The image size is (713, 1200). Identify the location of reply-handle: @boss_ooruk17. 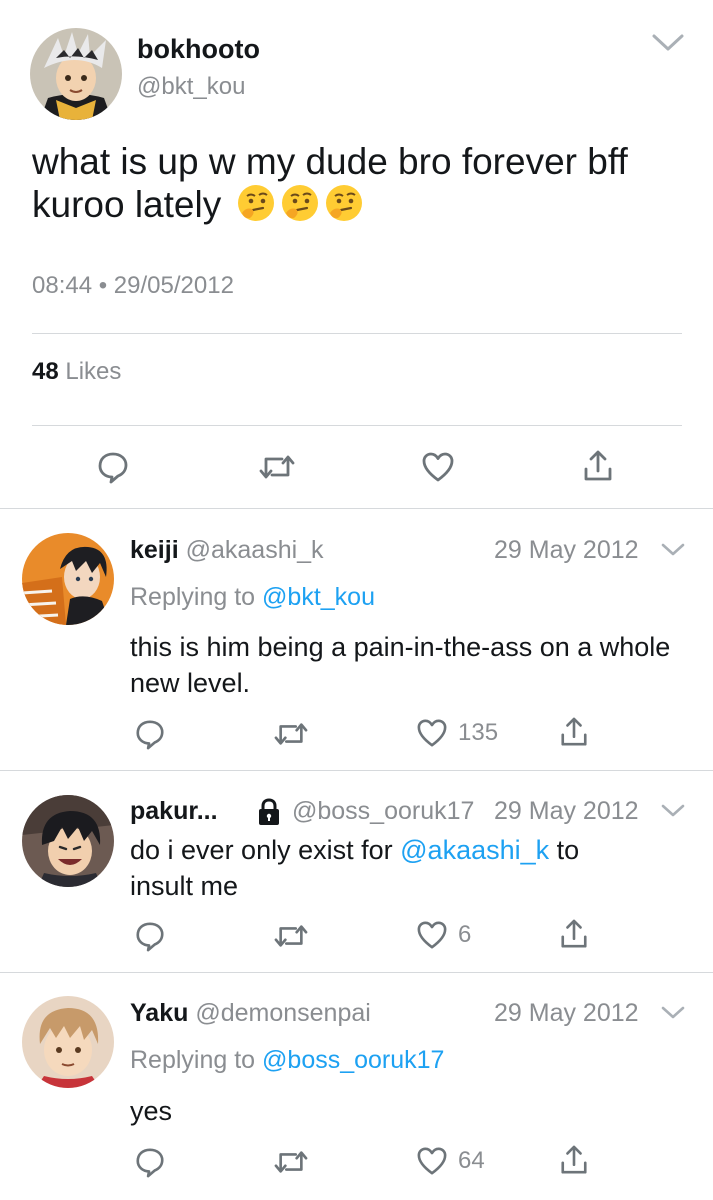
(383, 811).